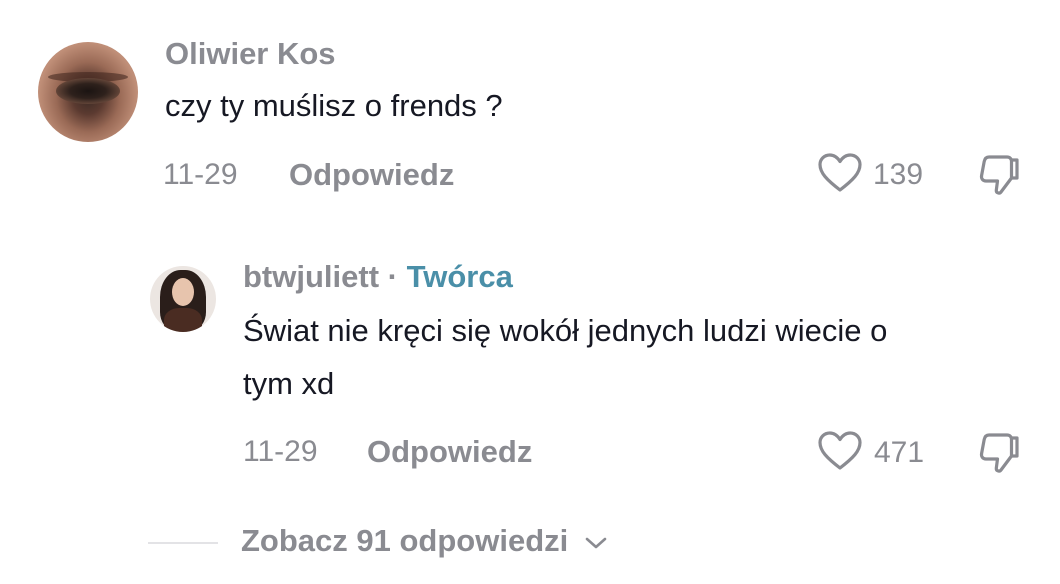  I want to click on reply-like-button, so click(840, 451).